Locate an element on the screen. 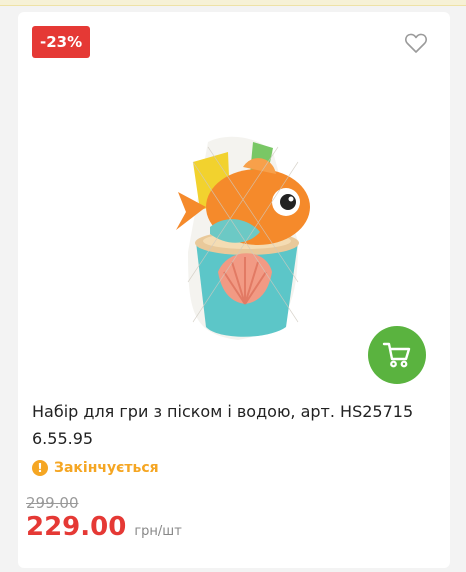  discount-badge: -23% is located at coordinates (61, 42).